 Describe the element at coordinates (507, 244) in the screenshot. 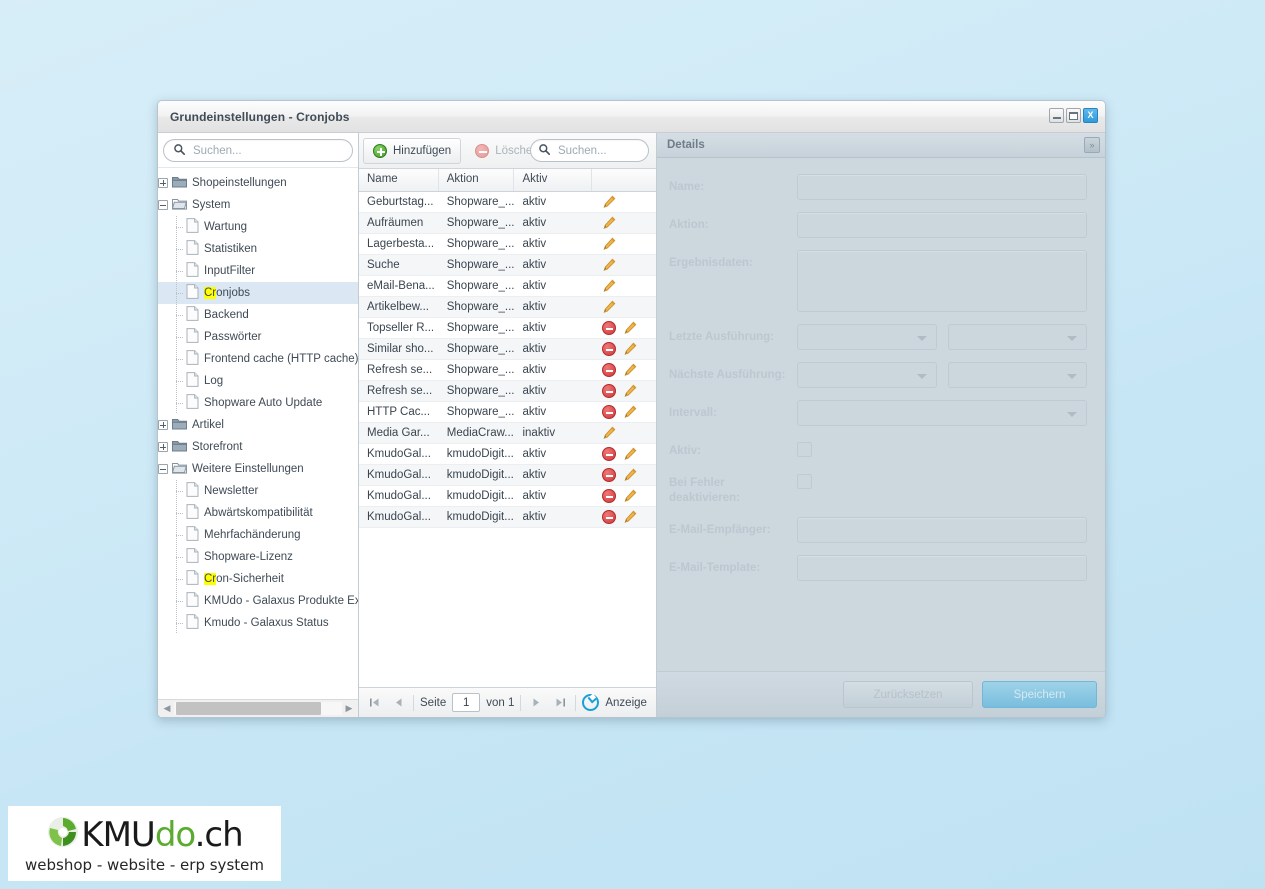

I see `table-row: Lagerbesta... Shopware_... aktiv` at that location.